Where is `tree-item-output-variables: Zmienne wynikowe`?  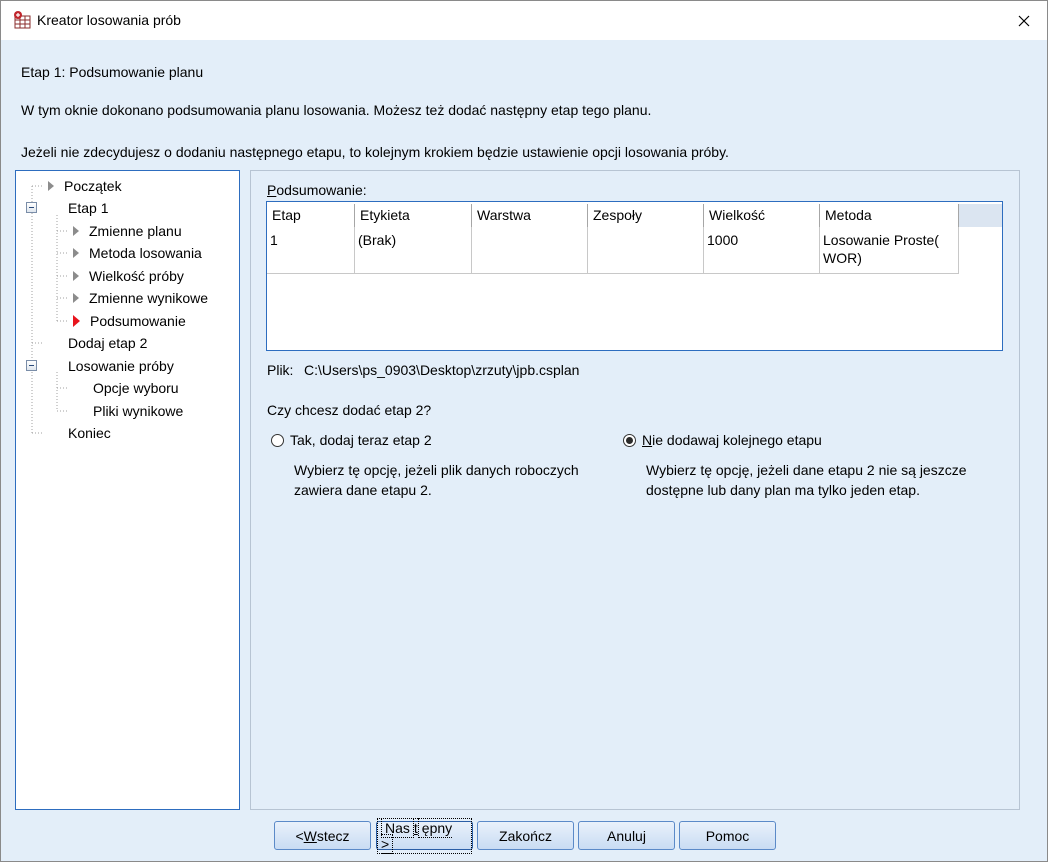
tree-item-output-variables: Zmienne wynikowe is located at coordinates (140, 298).